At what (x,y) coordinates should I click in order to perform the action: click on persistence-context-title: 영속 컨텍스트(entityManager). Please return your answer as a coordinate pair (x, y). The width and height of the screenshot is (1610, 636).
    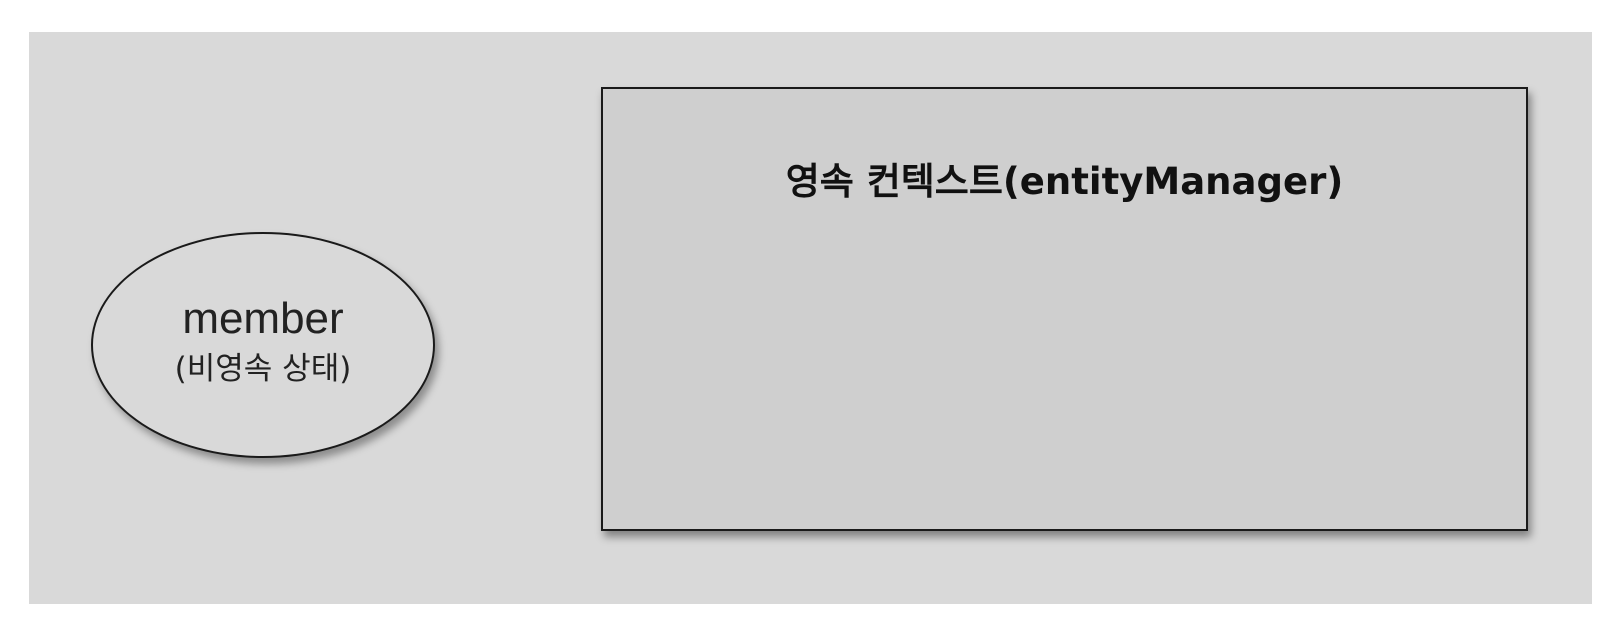
    Looking at the image, I should click on (1064, 181).